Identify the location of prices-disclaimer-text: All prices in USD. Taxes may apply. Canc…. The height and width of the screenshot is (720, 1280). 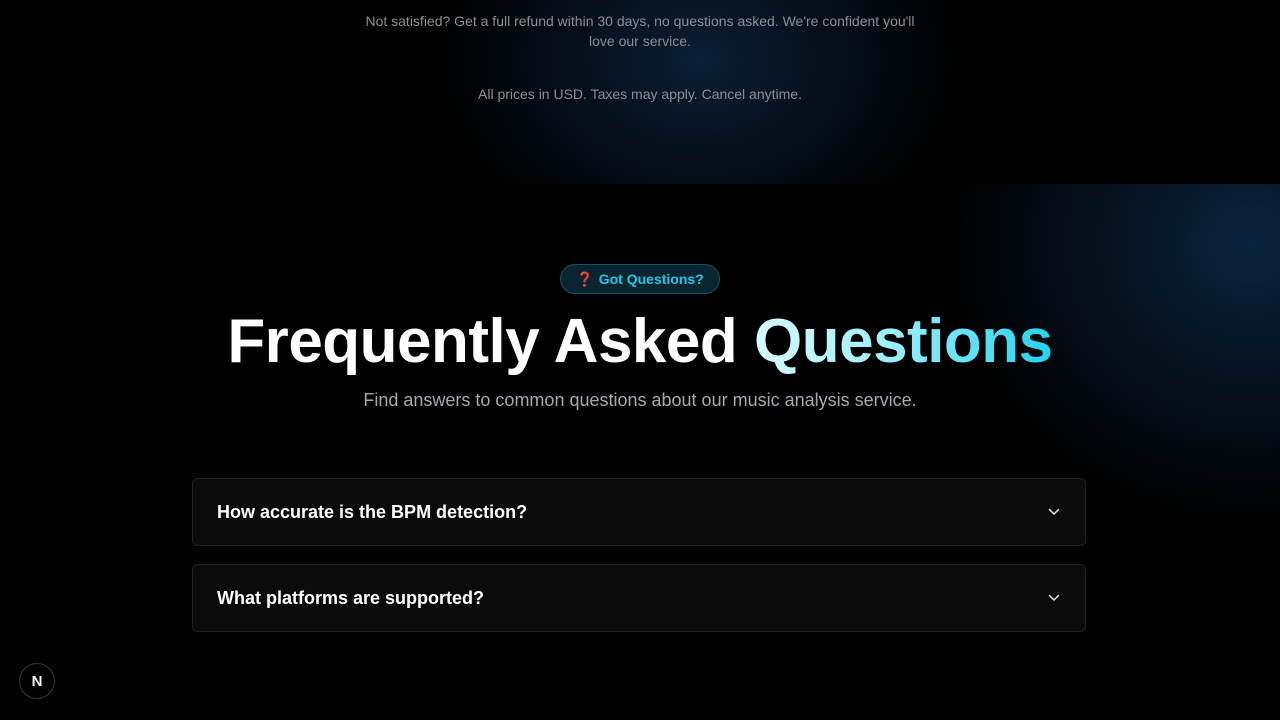
(640, 94).